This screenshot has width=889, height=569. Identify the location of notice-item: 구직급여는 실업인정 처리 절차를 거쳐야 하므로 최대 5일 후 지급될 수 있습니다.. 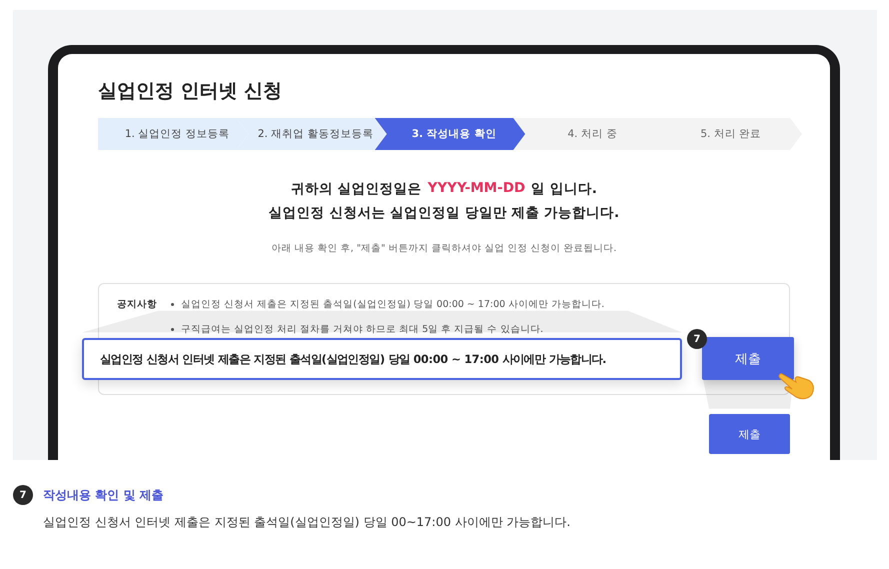
(362, 329).